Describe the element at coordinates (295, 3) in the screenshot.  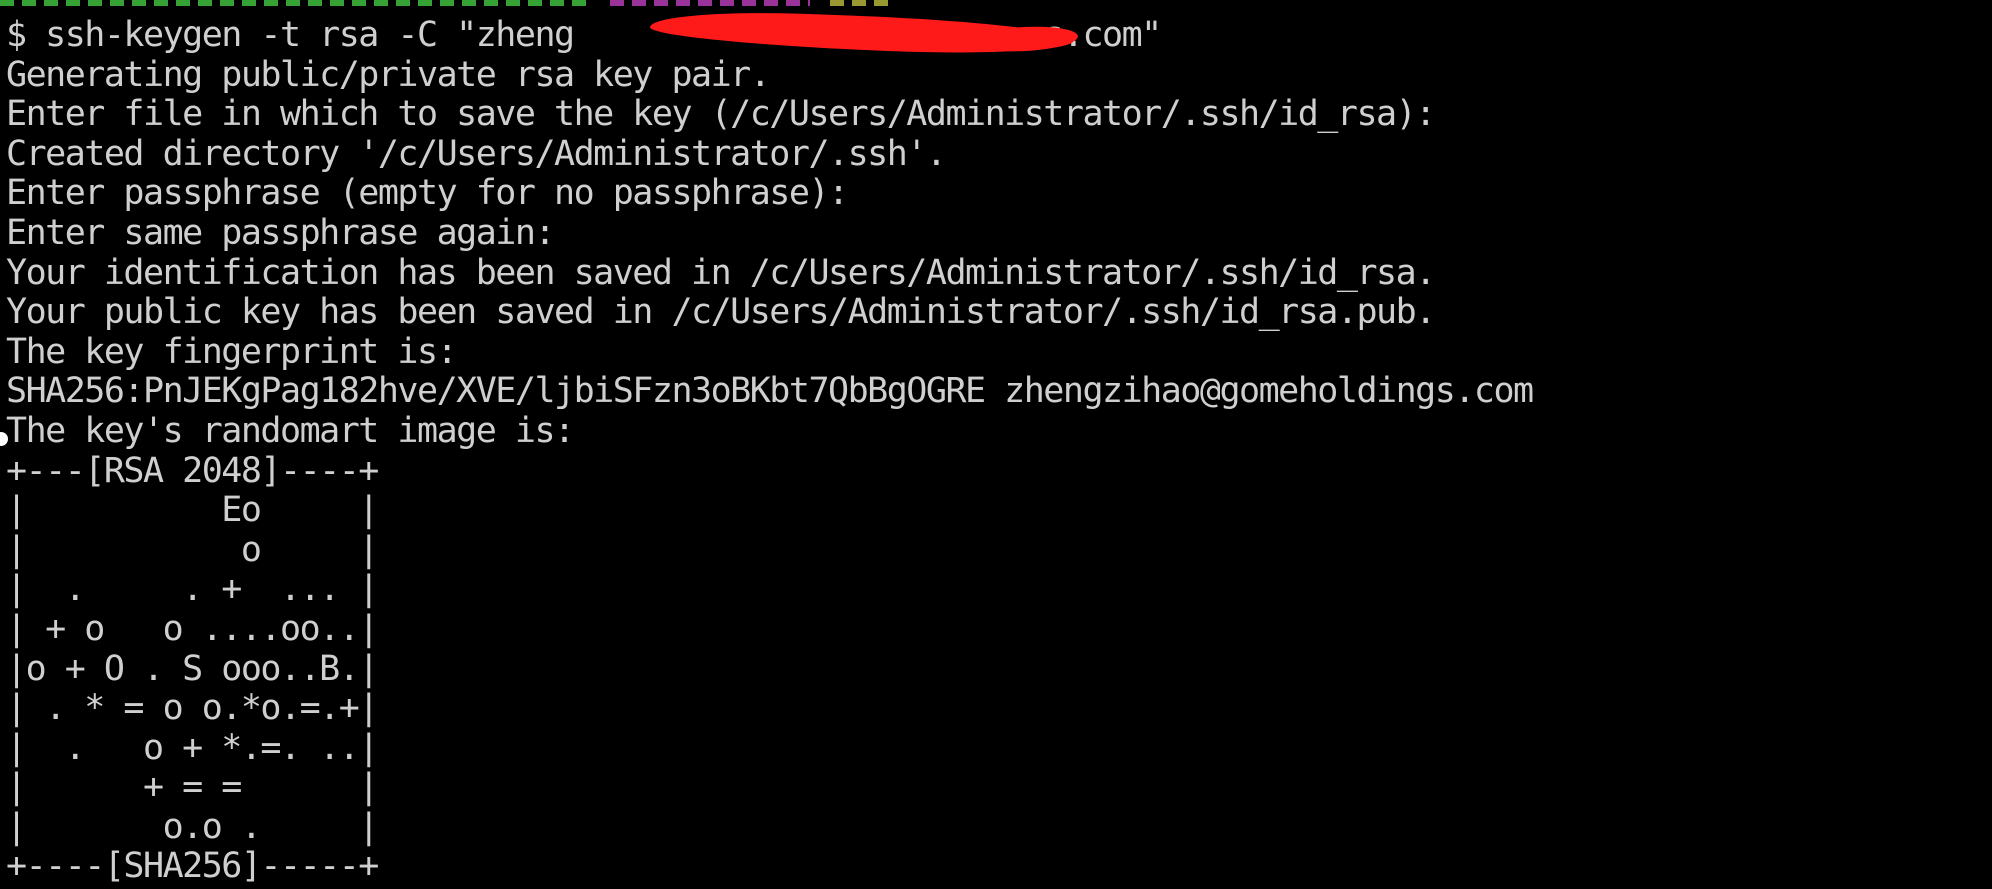
I see `prompt-user-host-fragment` at that location.